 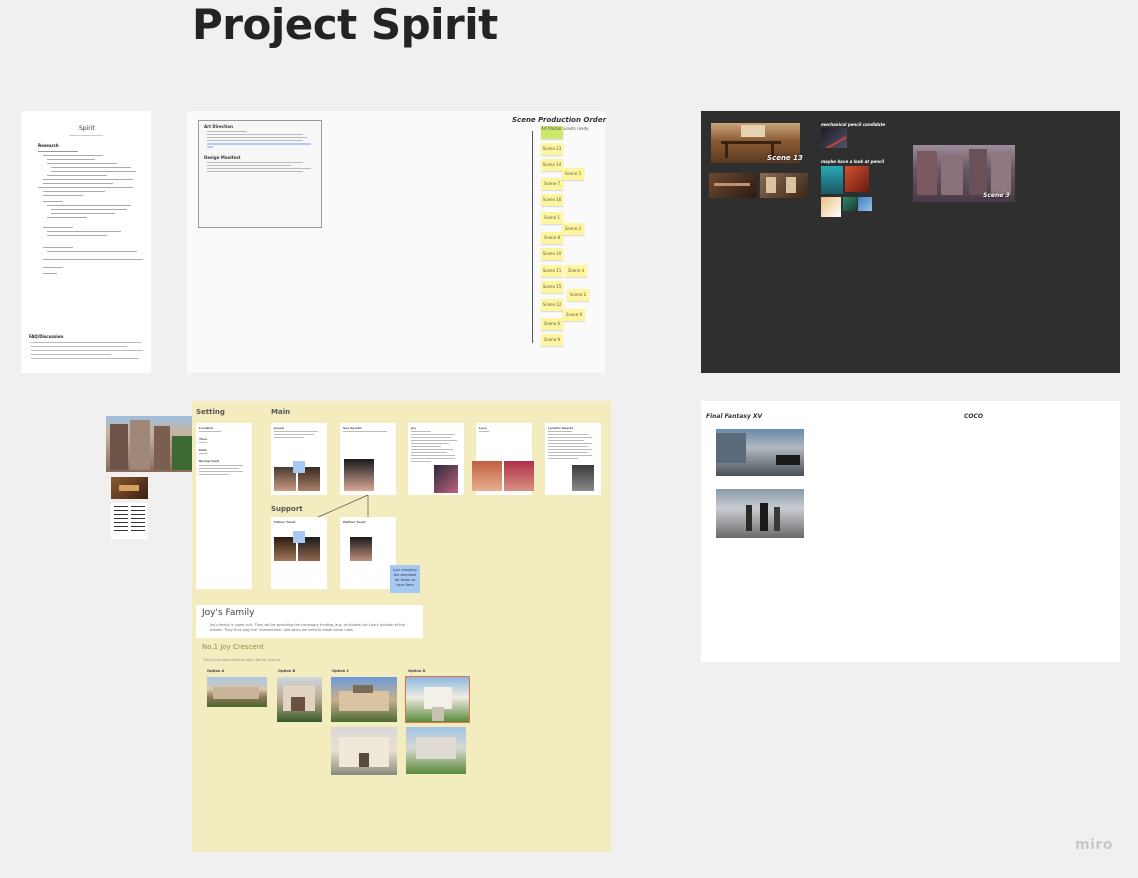 What do you see at coordinates (216, 671) in the screenshot?
I see `option-label: Option A` at bounding box center [216, 671].